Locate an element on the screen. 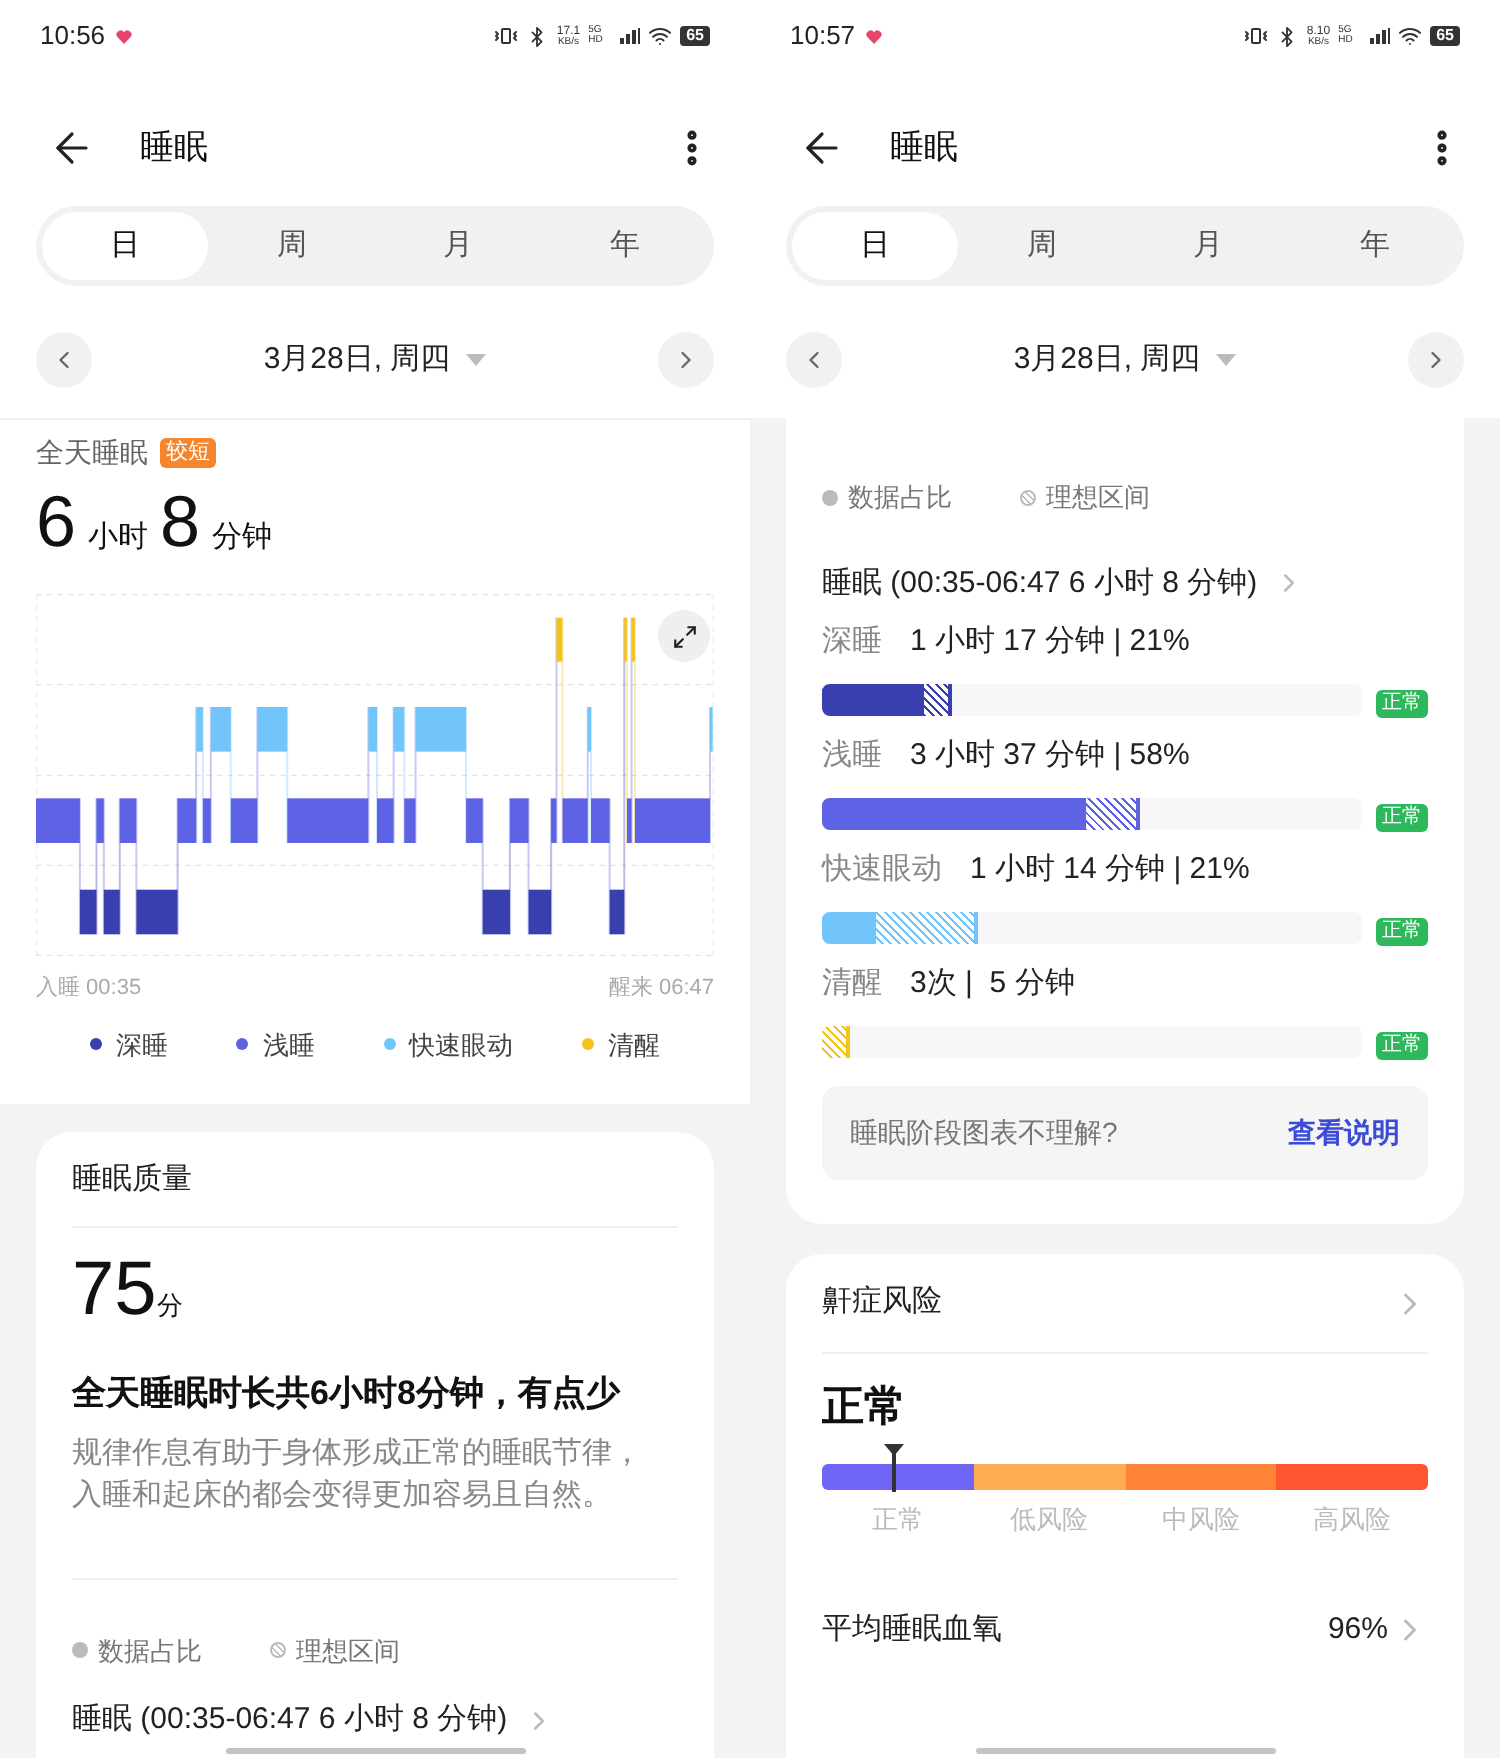 This screenshot has height=1758, width=1500. card-title: 鼾症风险 is located at coordinates (882, 1302).